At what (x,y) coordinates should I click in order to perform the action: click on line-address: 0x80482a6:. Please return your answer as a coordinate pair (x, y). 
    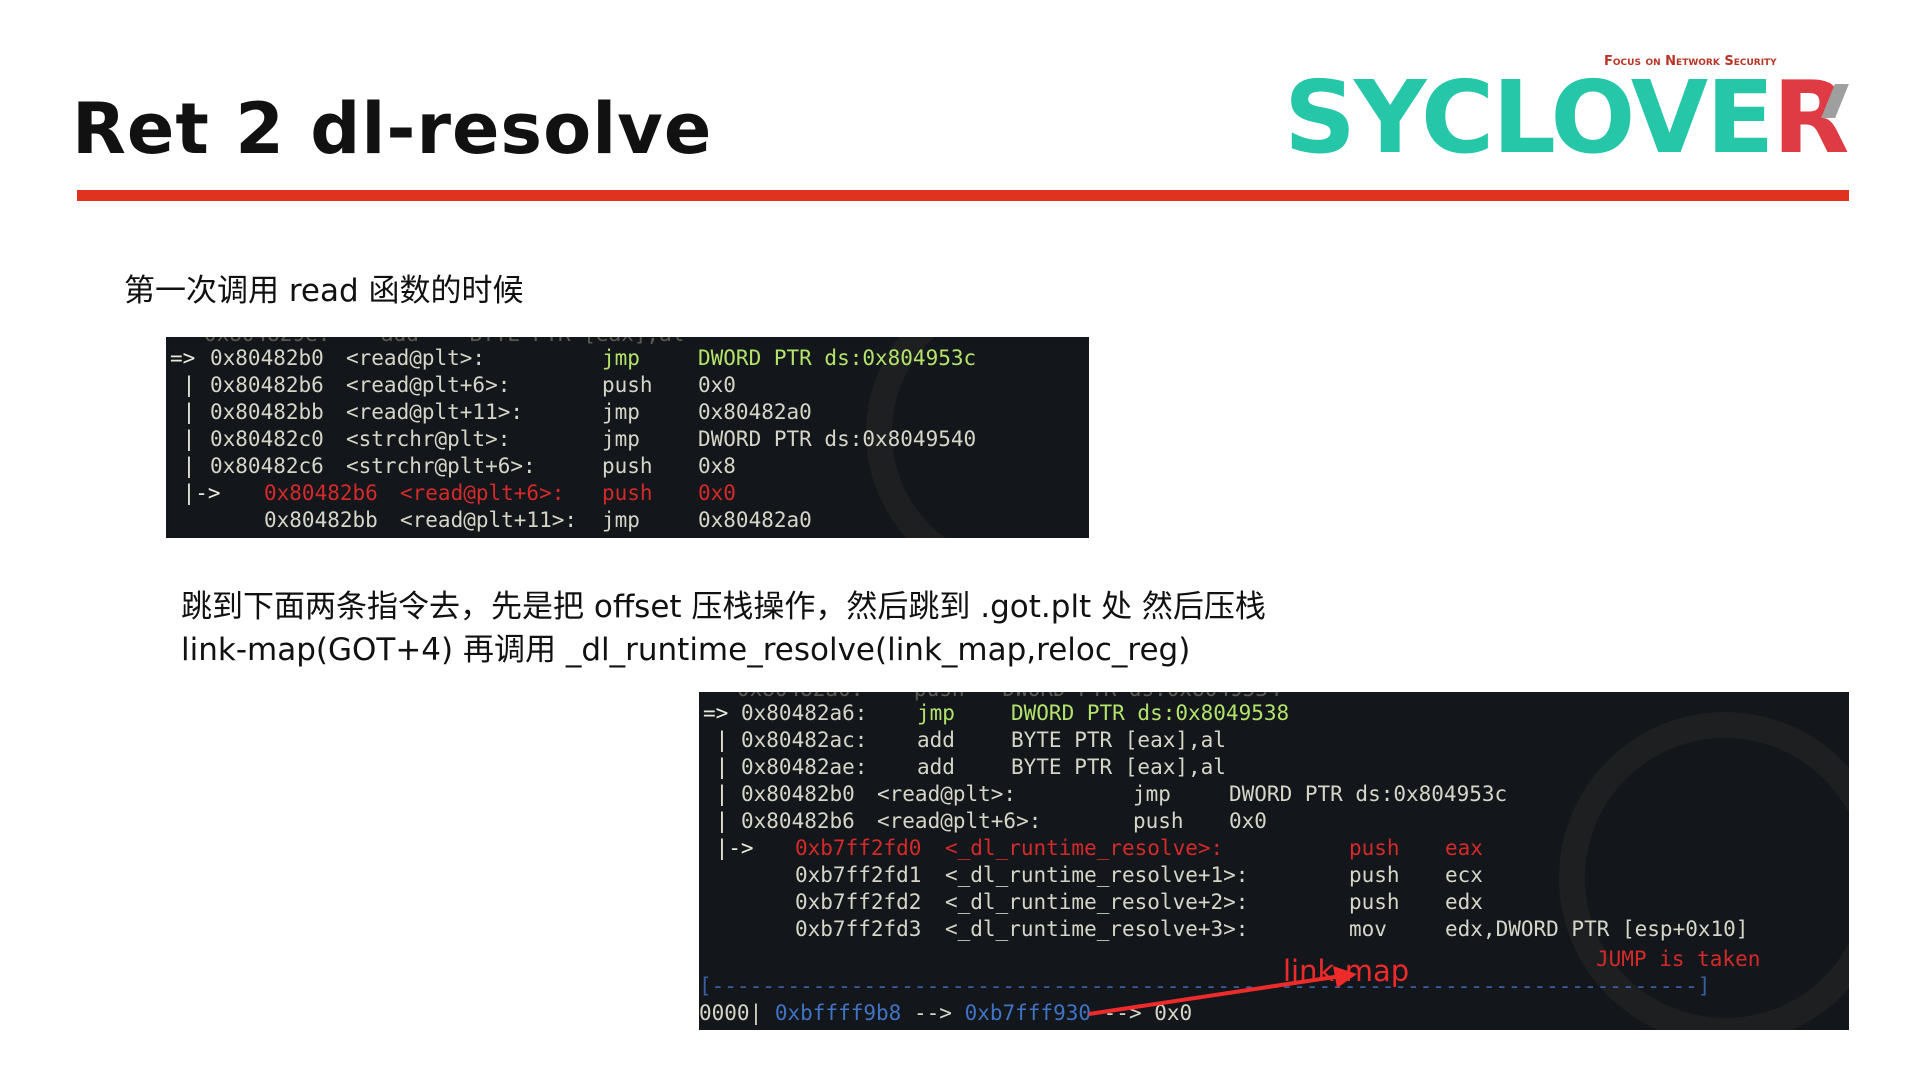
    Looking at the image, I should click on (804, 713).